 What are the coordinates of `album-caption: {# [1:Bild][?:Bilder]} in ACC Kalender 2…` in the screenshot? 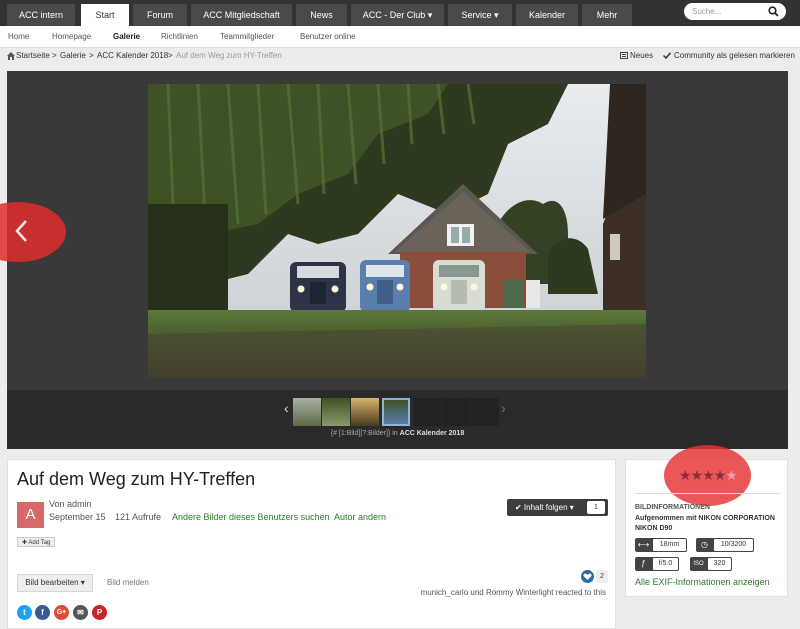 It's located at (397, 433).